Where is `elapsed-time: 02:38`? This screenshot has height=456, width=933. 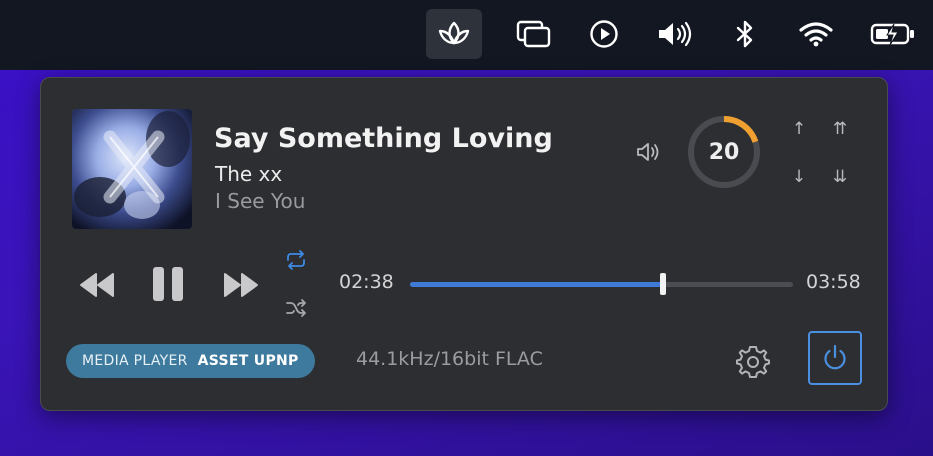
elapsed-time: 02:38 is located at coordinates (366, 282).